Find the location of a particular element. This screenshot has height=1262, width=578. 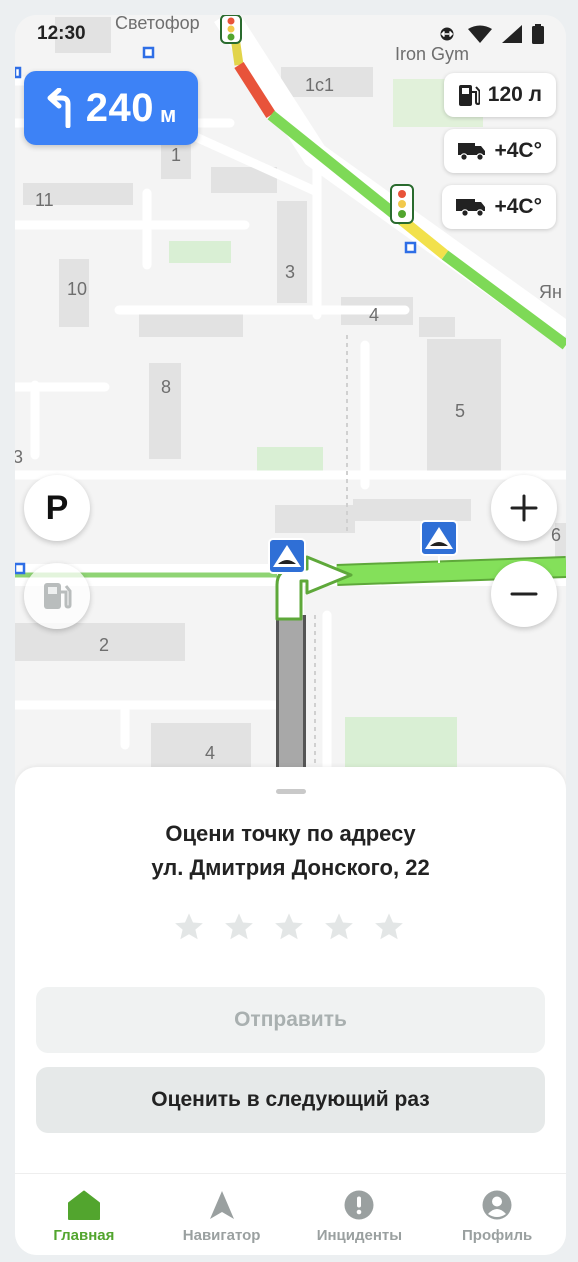

plus-icon is located at coordinates (524, 508).